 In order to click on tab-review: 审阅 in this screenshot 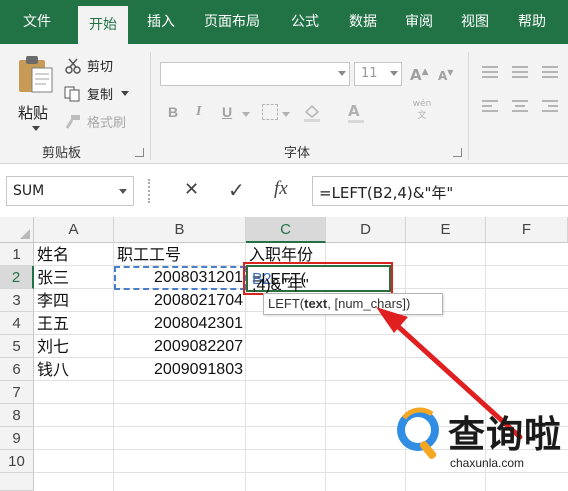, I will do `click(419, 22)`.